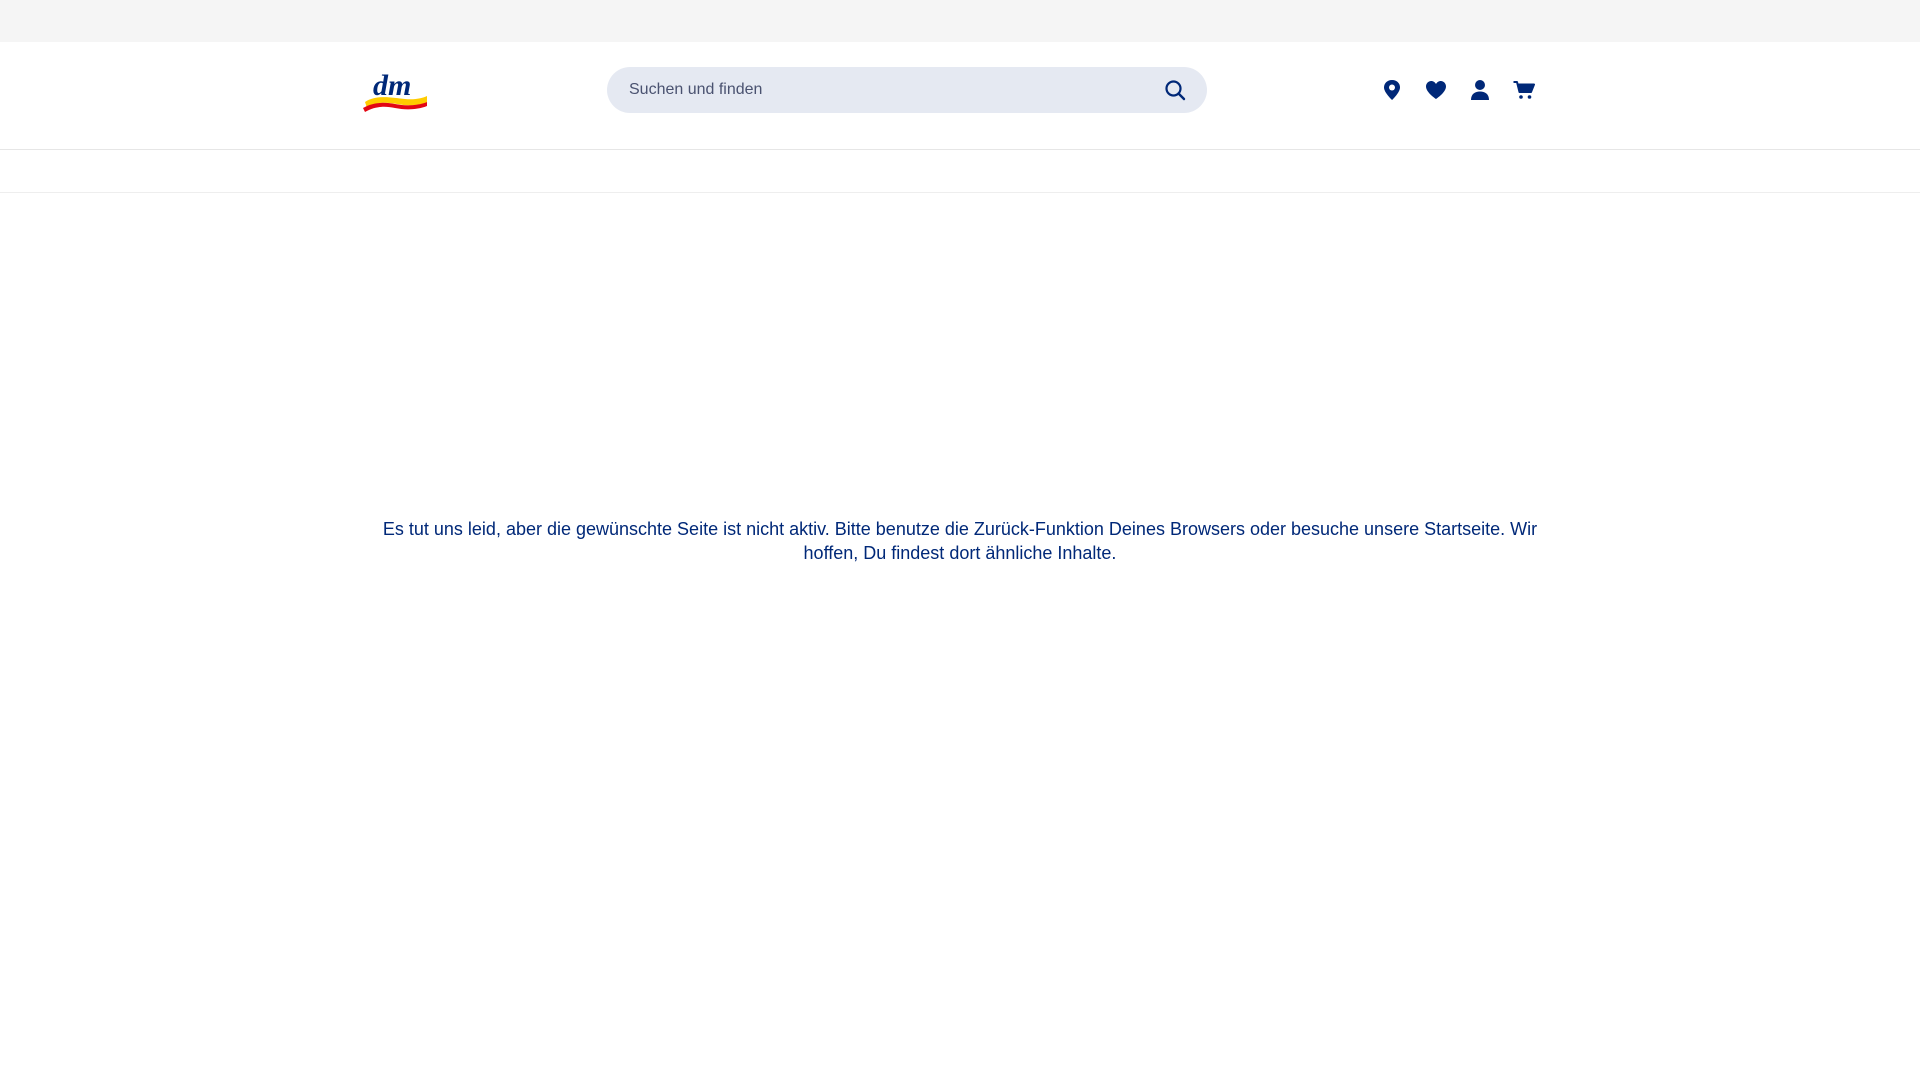 The width and height of the screenshot is (1920, 1080). I want to click on search-button, so click(1175, 90).